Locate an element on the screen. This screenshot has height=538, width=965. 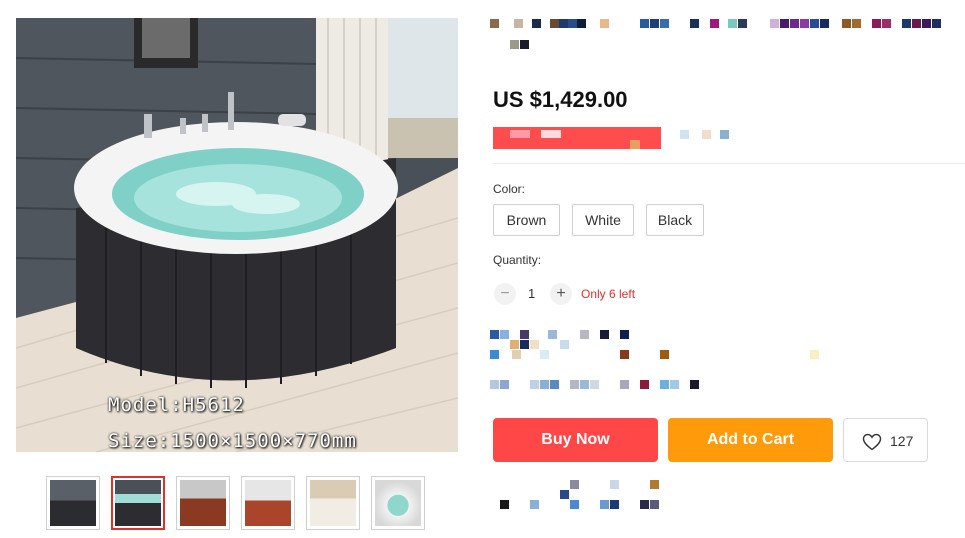
heart-icon is located at coordinates (872, 442).